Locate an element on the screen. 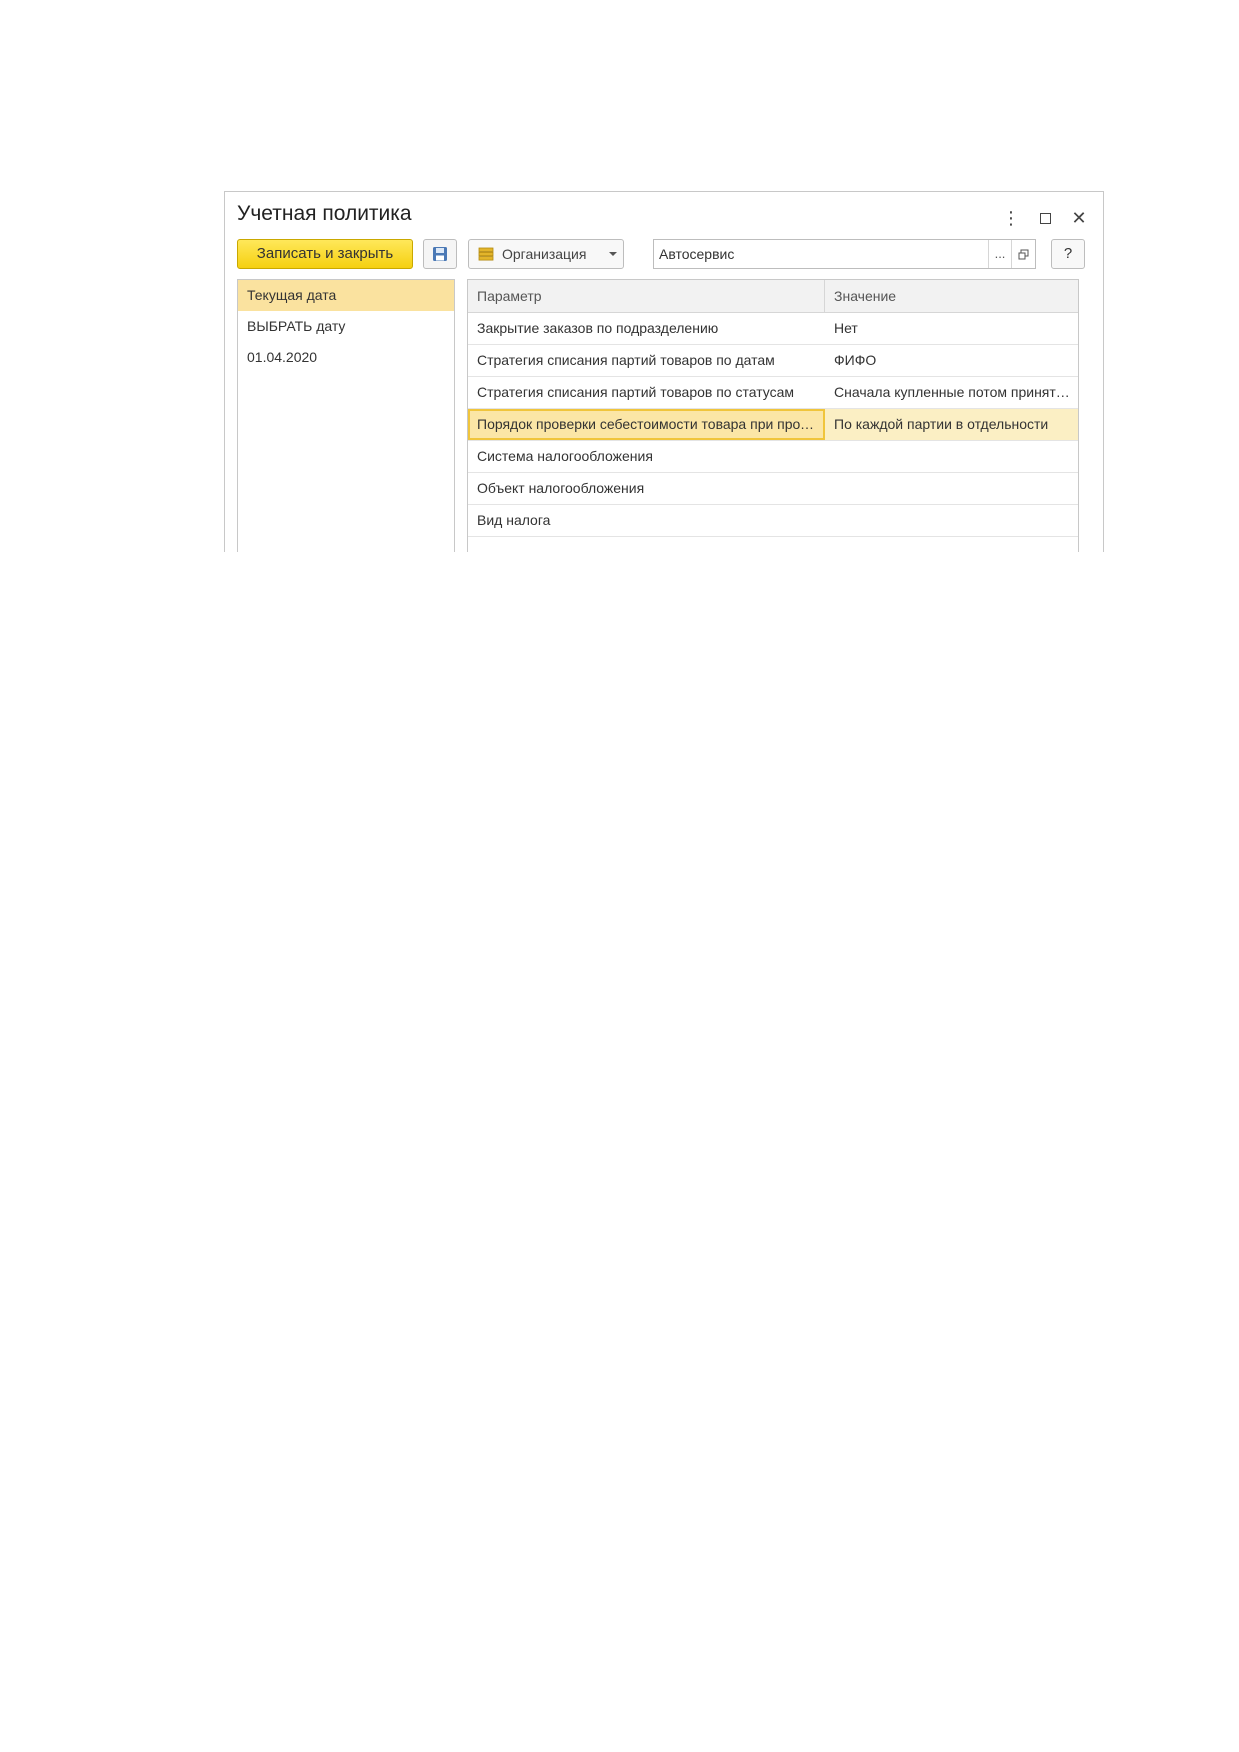 The height and width of the screenshot is (1752, 1239). table-row: Закрытие заказов по подразделению Нет is located at coordinates (773, 329).